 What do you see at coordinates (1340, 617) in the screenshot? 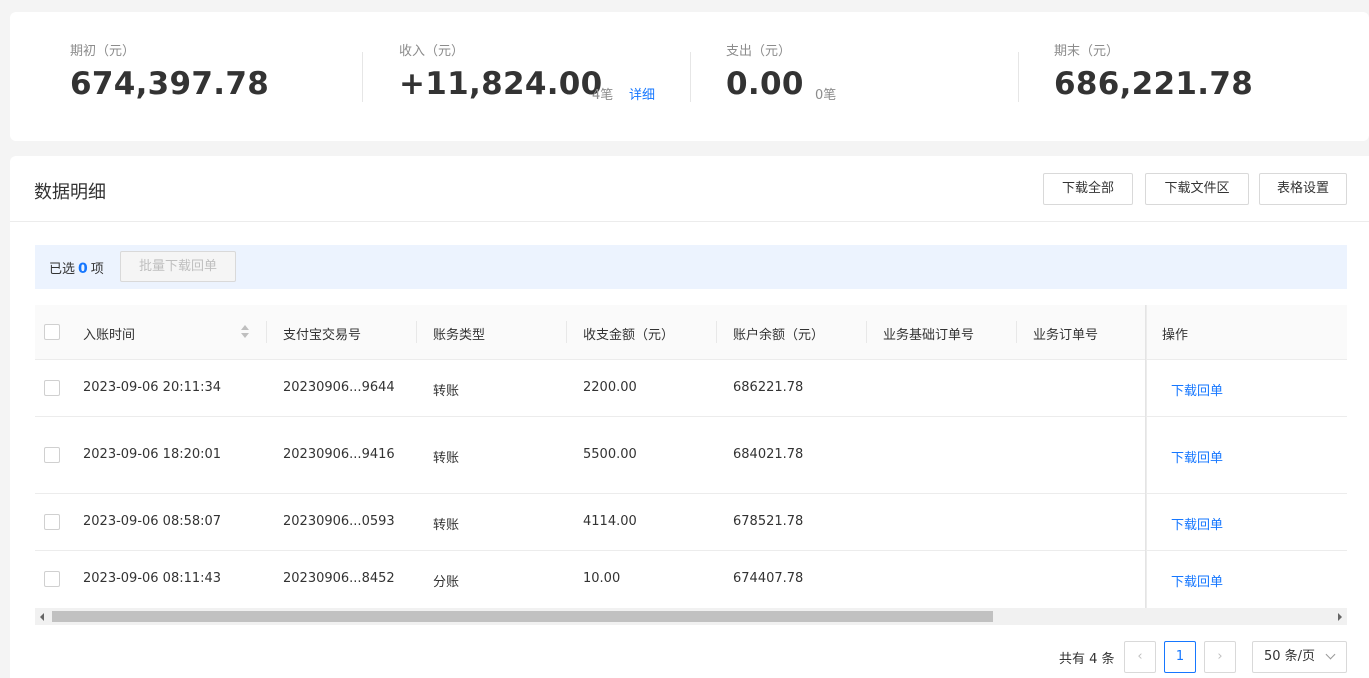
I see `scroll-right-icon` at bounding box center [1340, 617].